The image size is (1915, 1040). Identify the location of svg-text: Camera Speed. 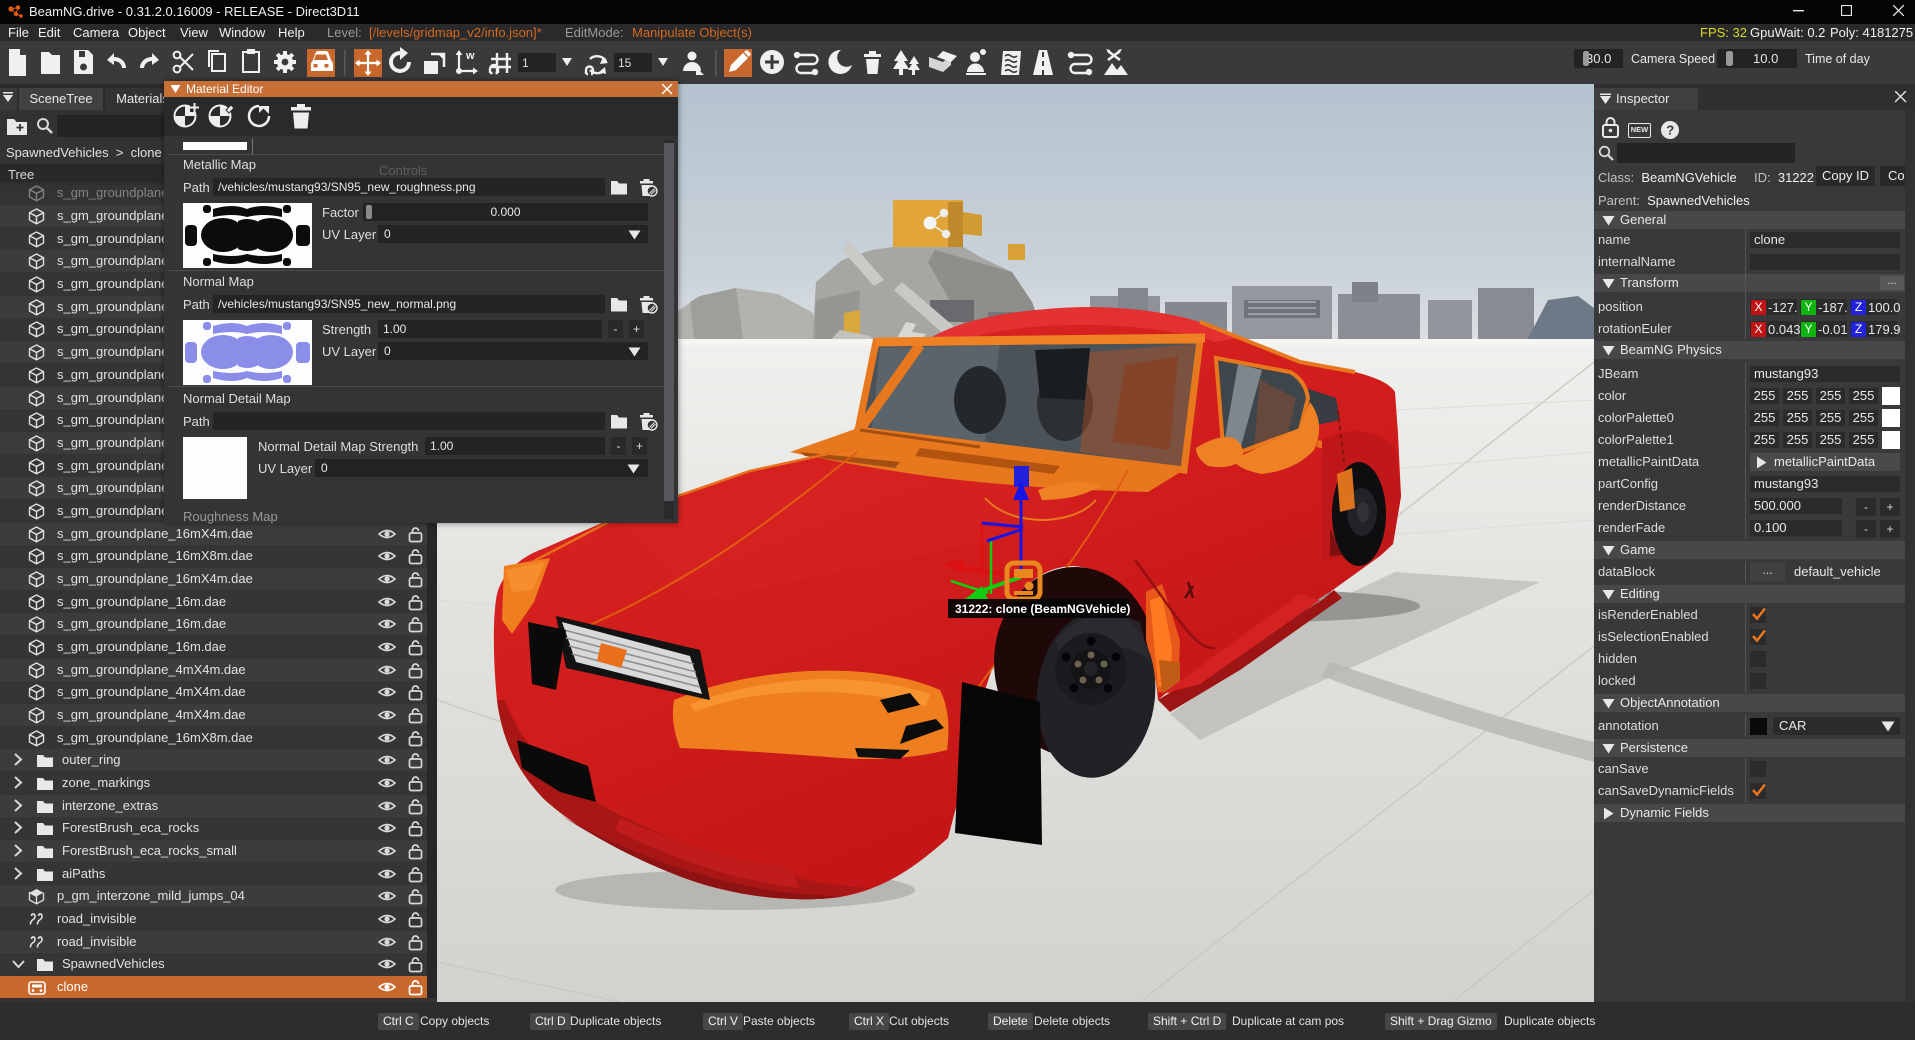
(1673, 59).